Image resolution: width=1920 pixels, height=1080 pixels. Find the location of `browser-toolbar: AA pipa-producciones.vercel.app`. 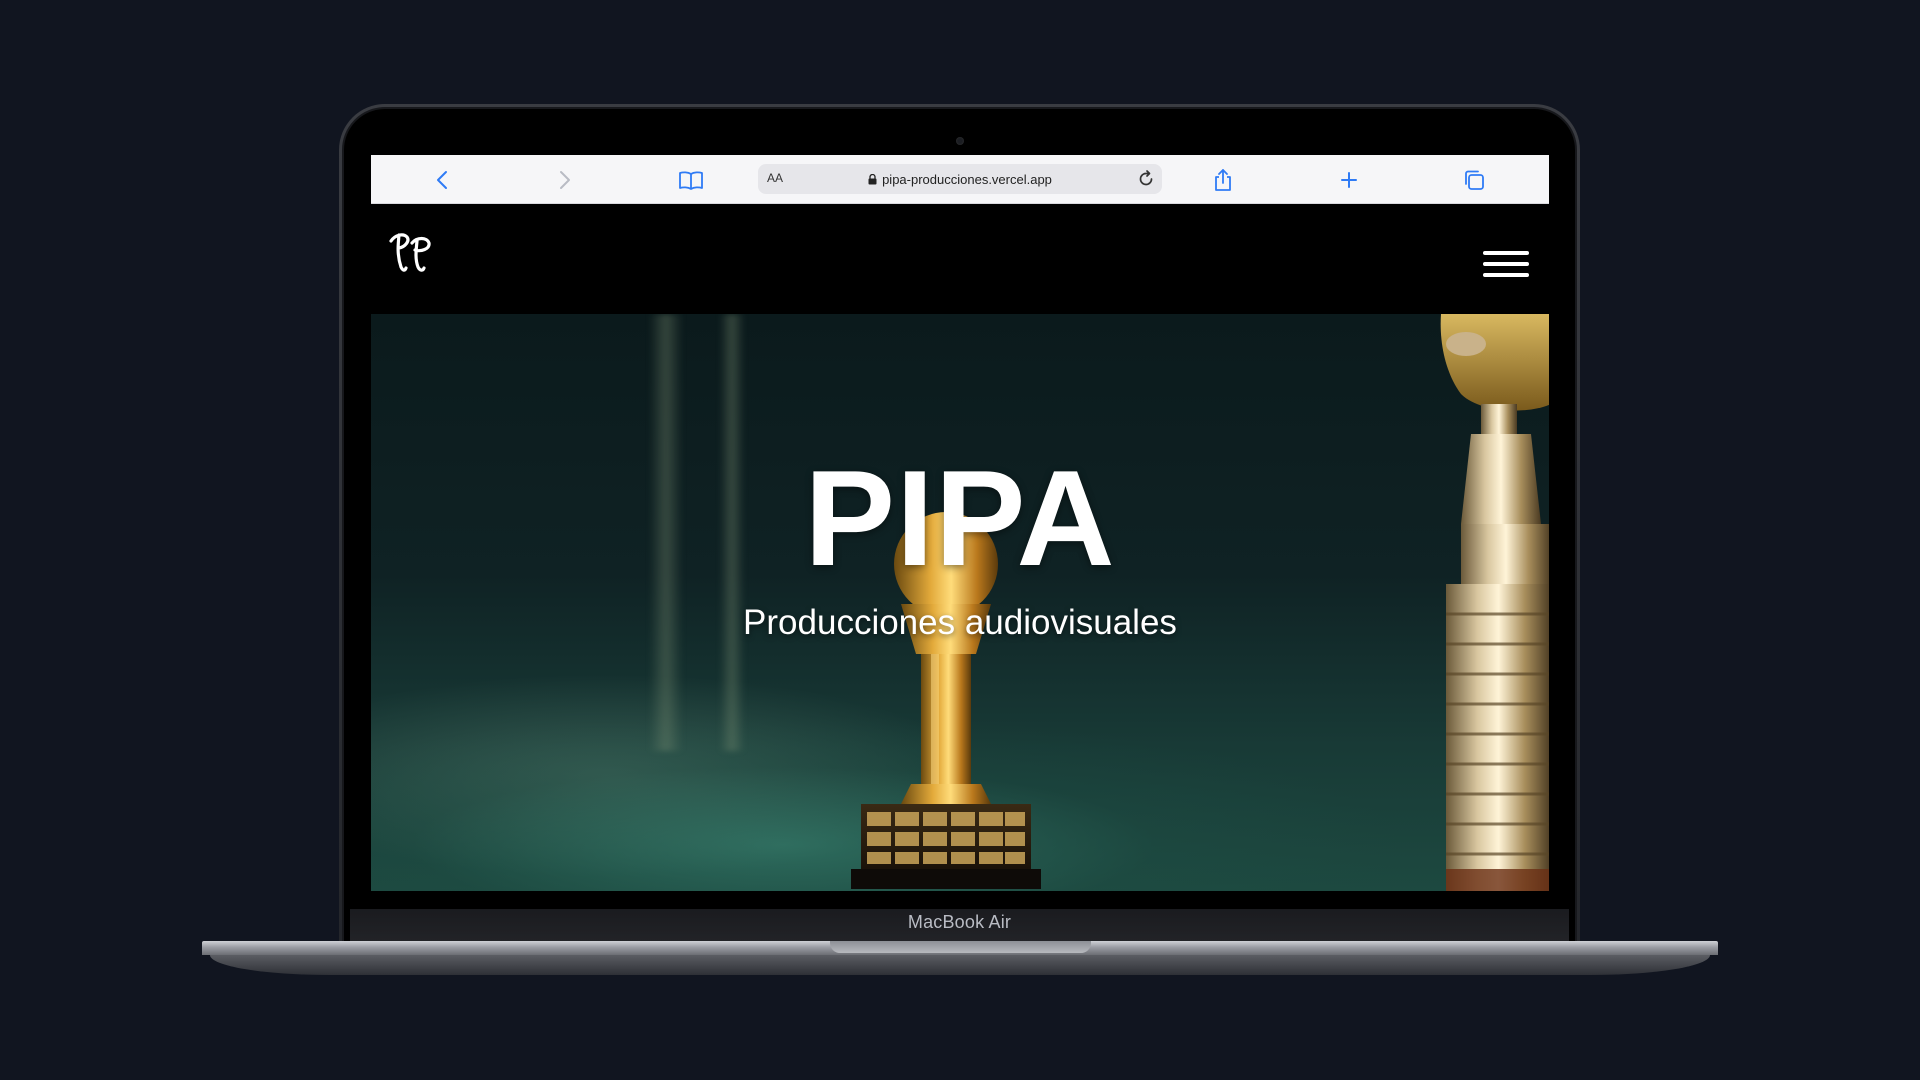

browser-toolbar: AA pipa-producciones.vercel.app is located at coordinates (960, 179).